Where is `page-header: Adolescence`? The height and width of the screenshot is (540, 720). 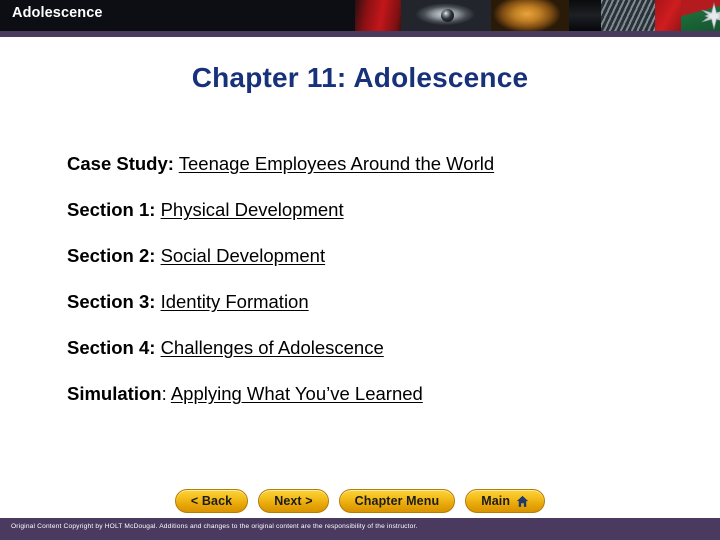
page-header: Adolescence is located at coordinates (360, 15).